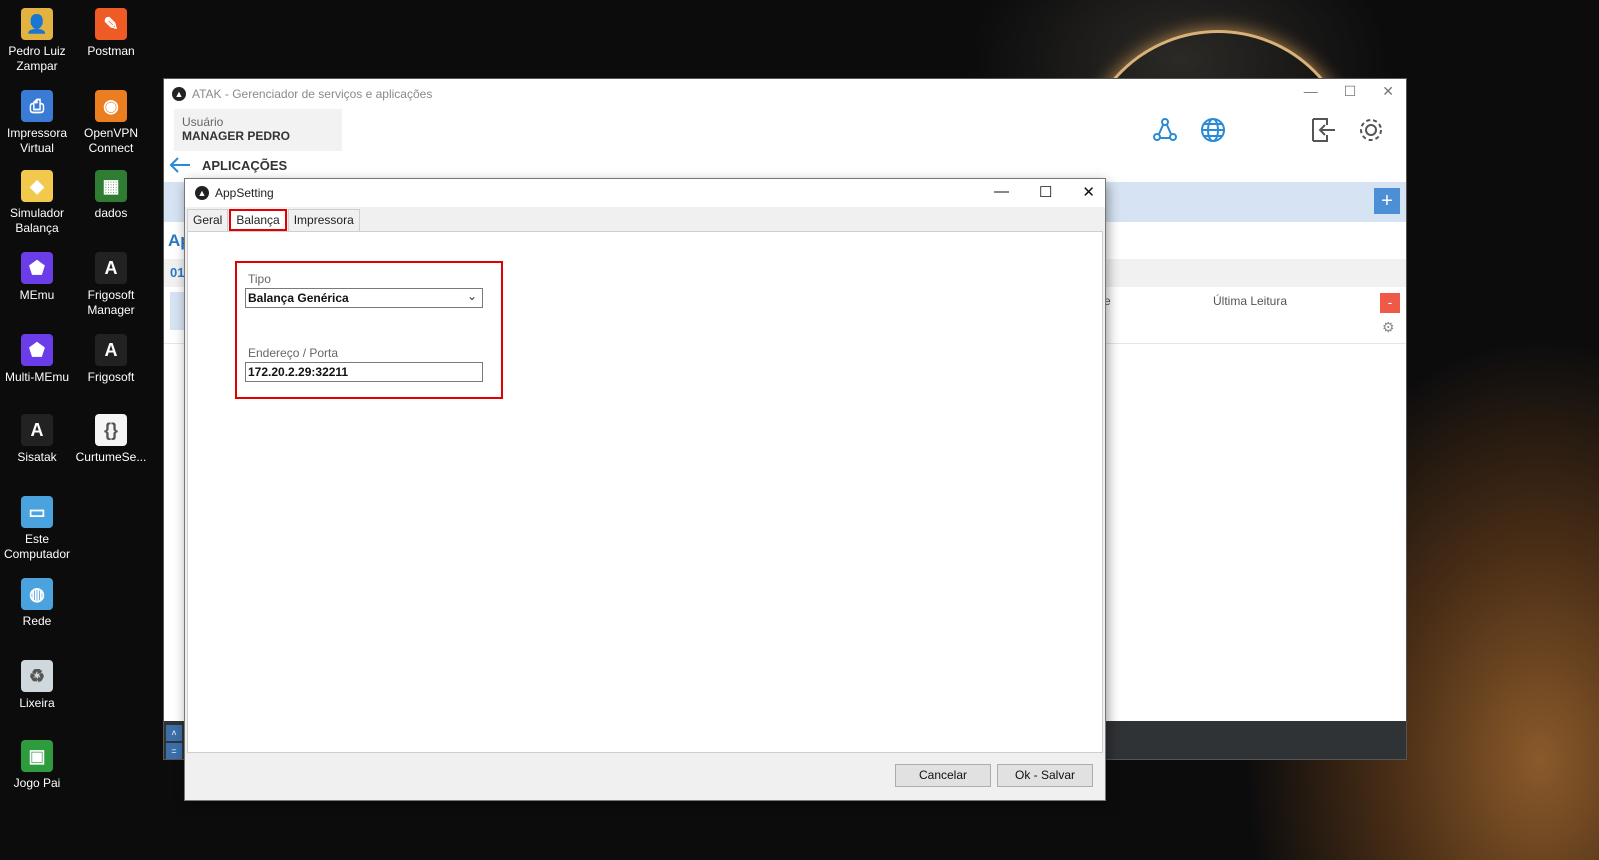 The height and width of the screenshot is (860, 1599). I want to click on network-icon: ◍, so click(37, 594).